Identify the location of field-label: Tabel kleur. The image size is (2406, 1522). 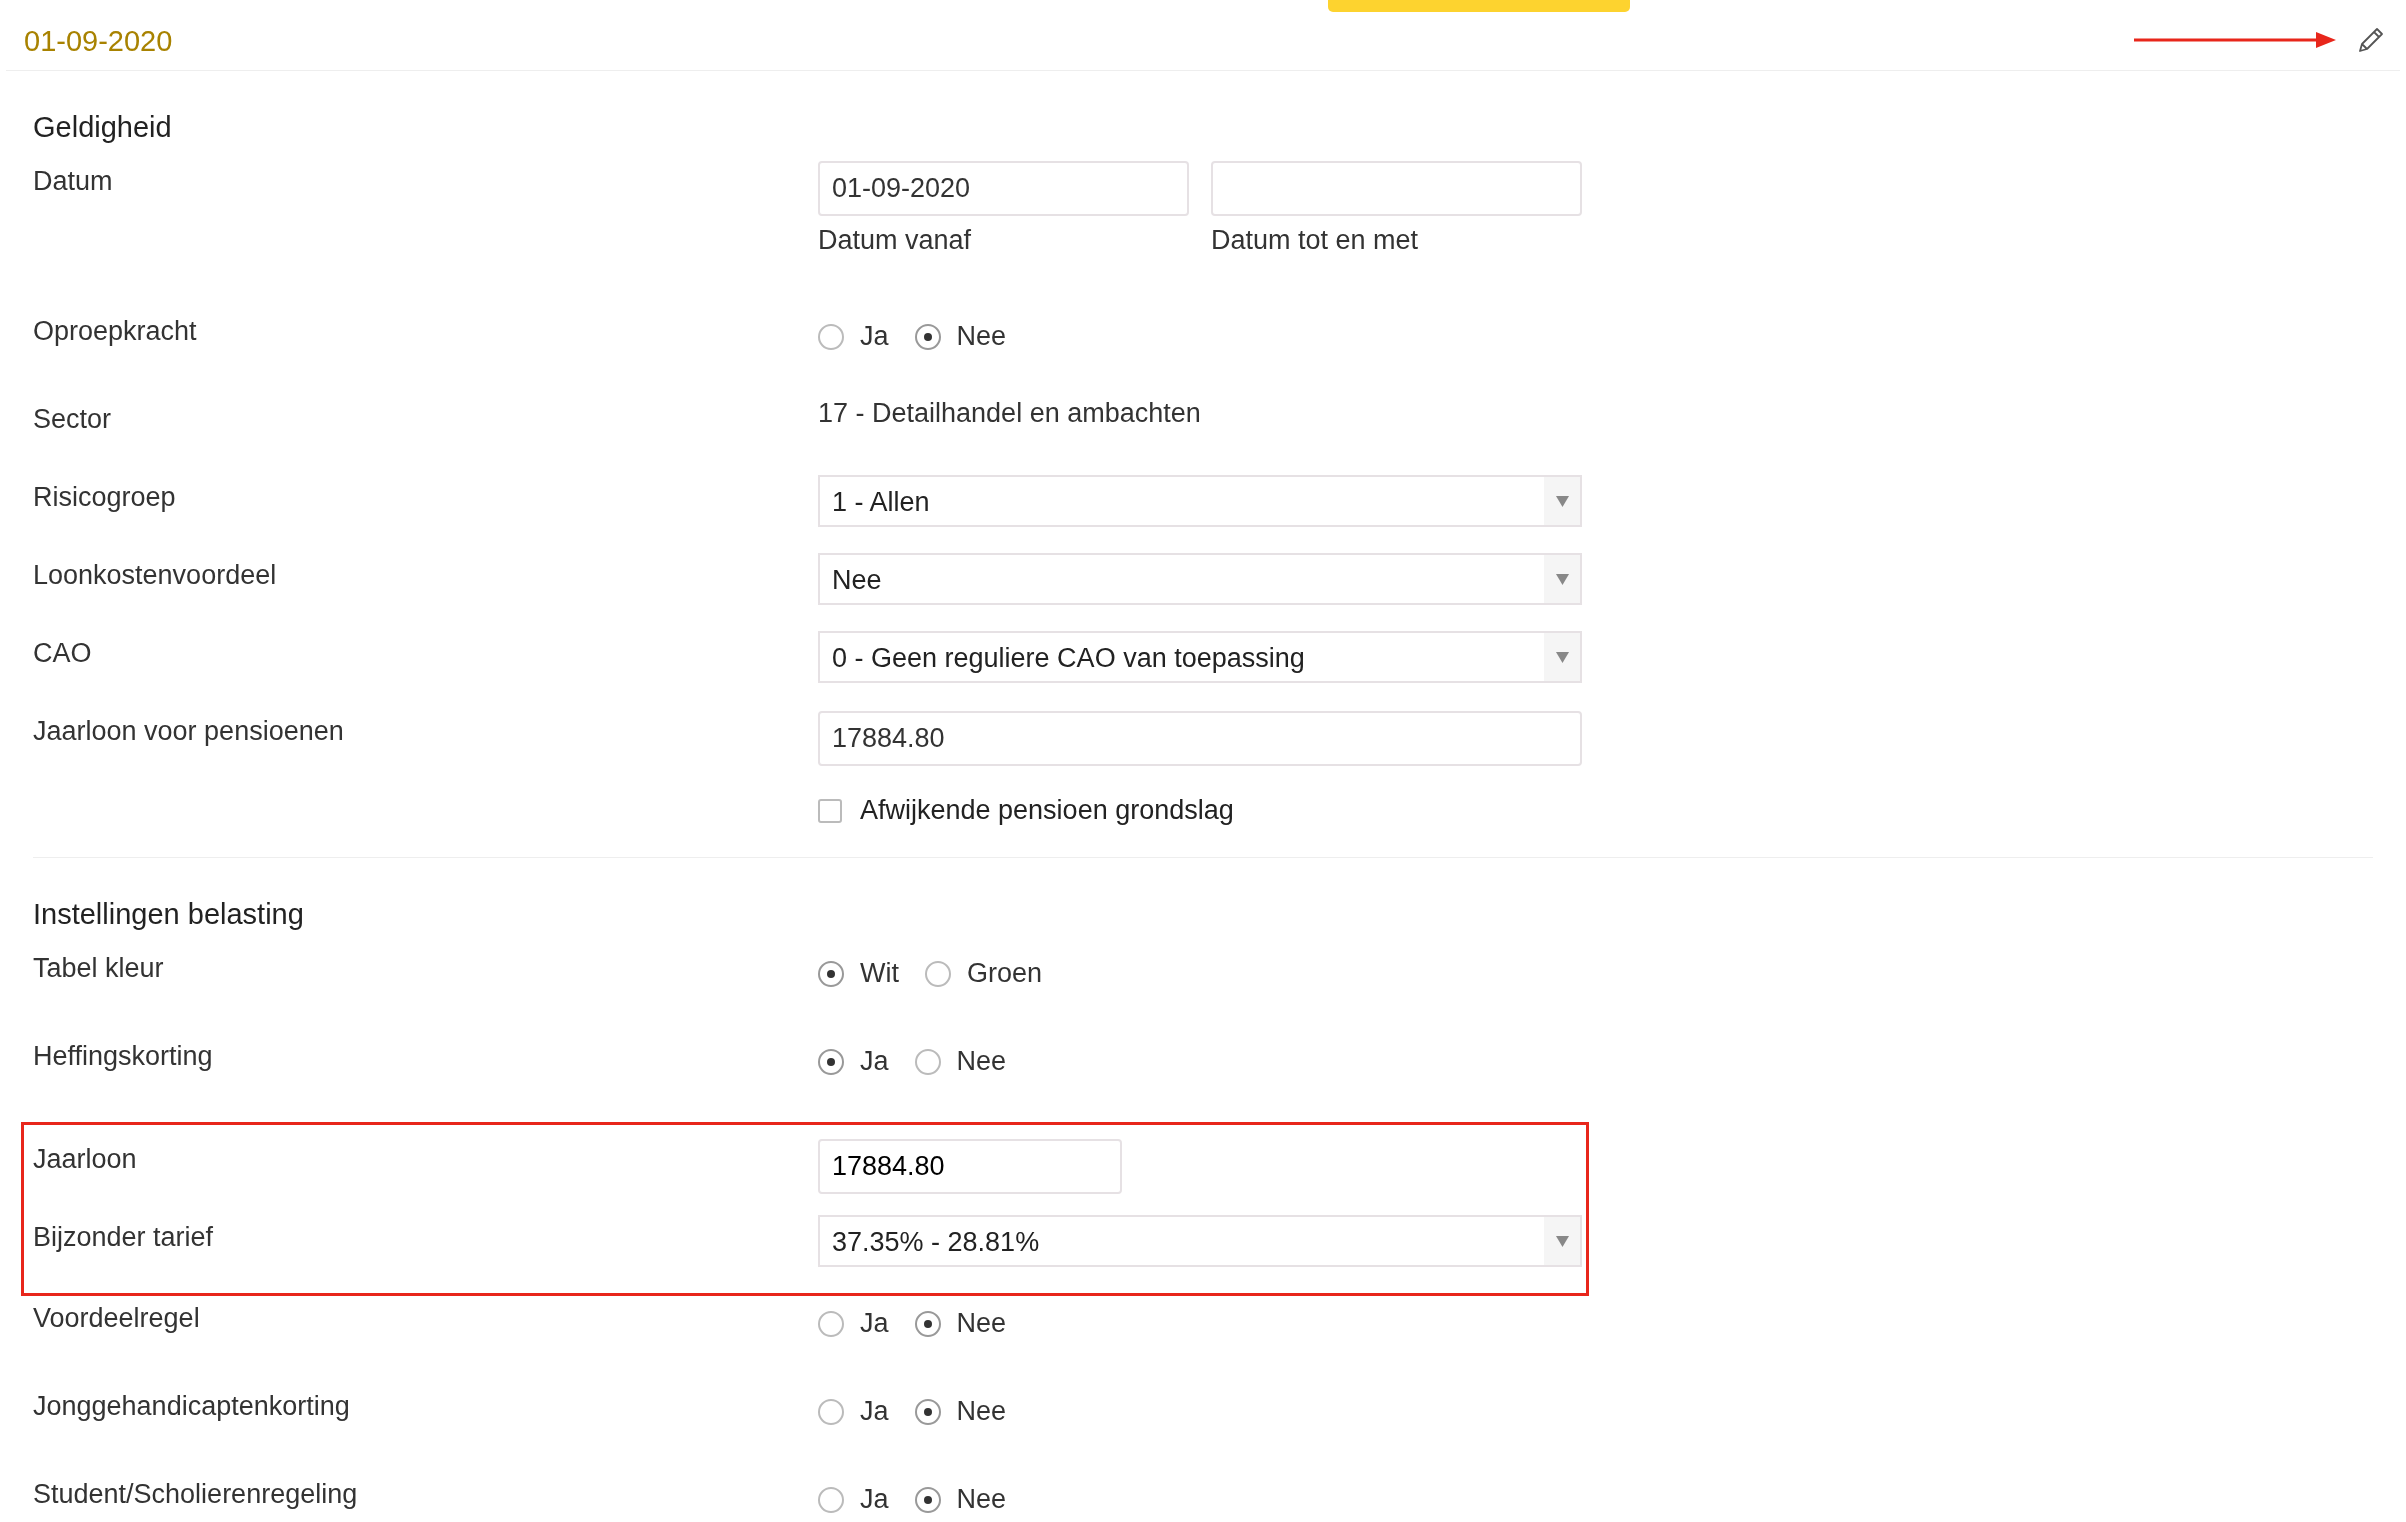
(98, 968).